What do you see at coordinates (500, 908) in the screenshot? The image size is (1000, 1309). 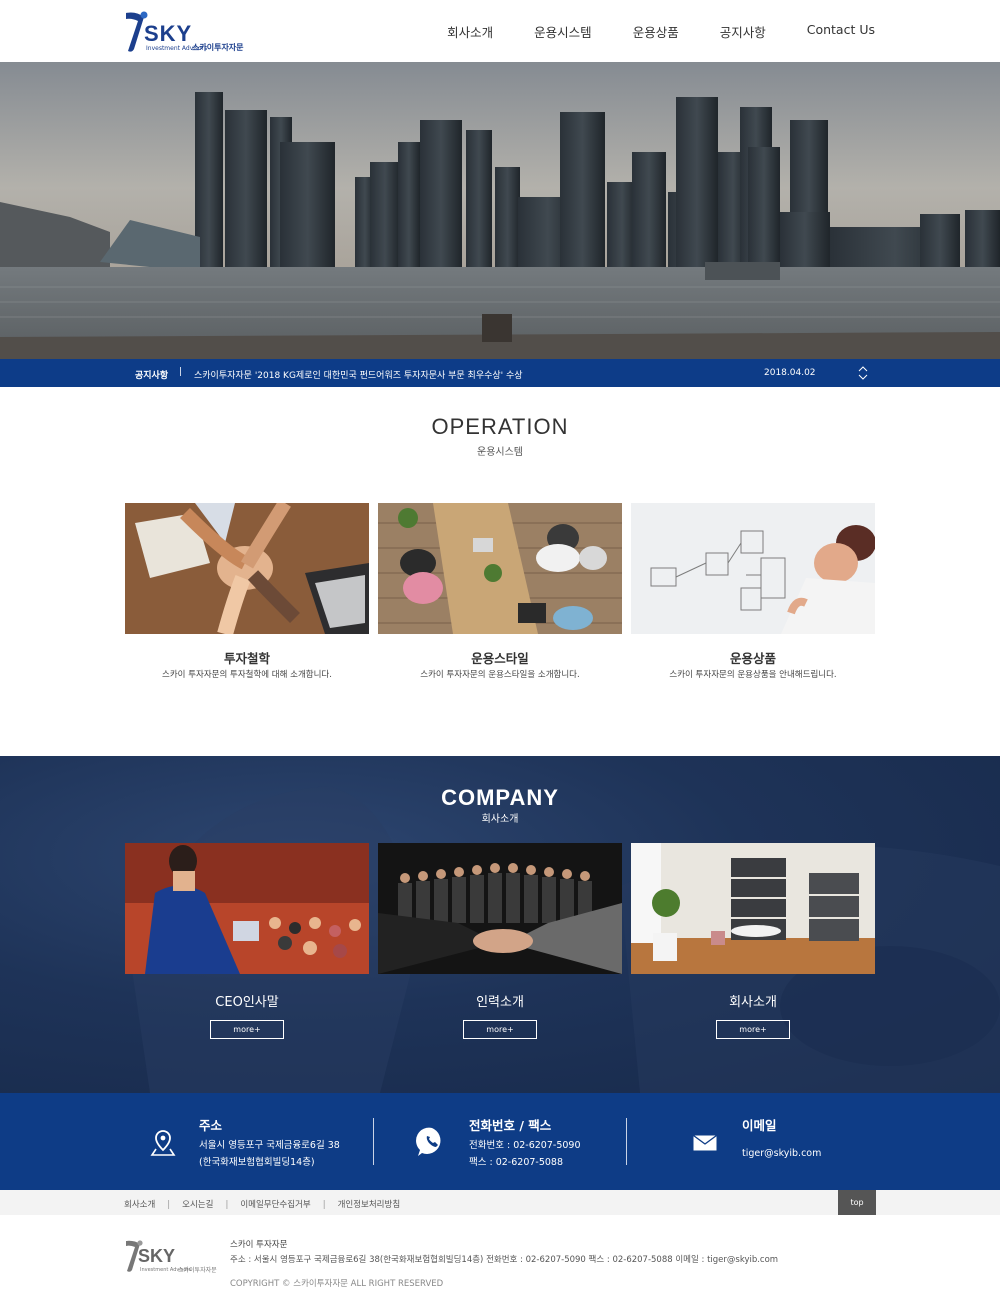 I see `handshake-team-image` at bounding box center [500, 908].